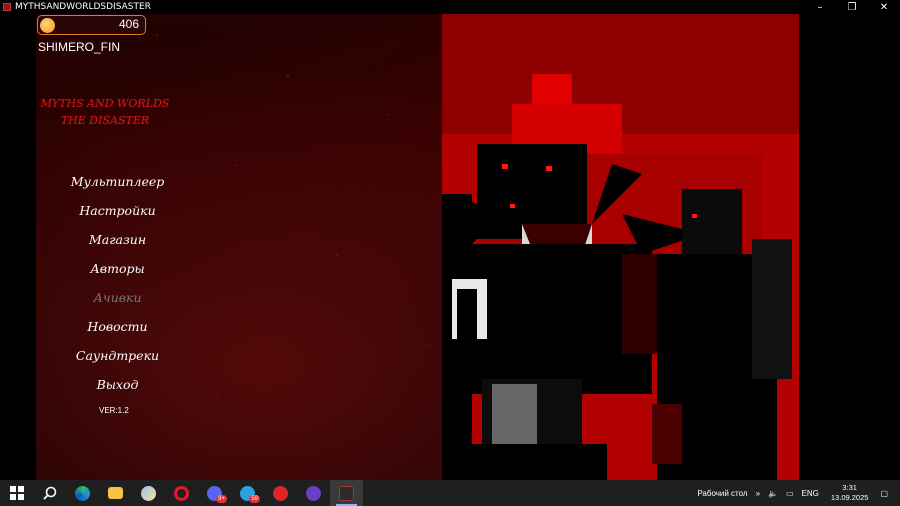 This screenshot has height=506, width=900. I want to click on search-icon, so click(49, 493).